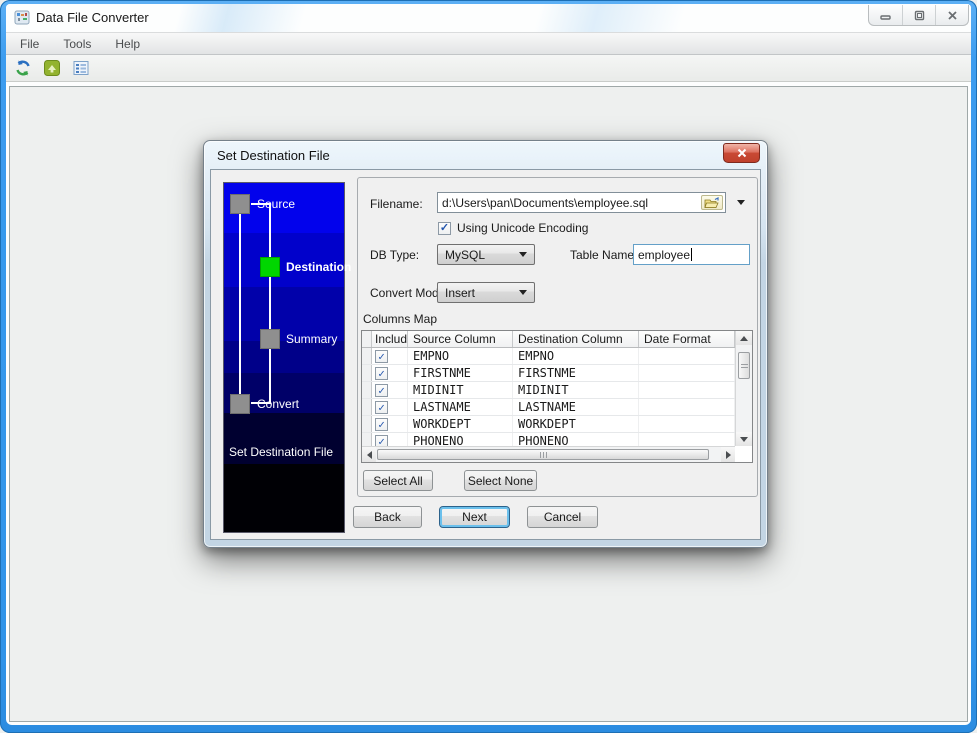 The image size is (977, 733). Describe the element at coordinates (488, 68) in the screenshot. I see `toolbar` at that location.